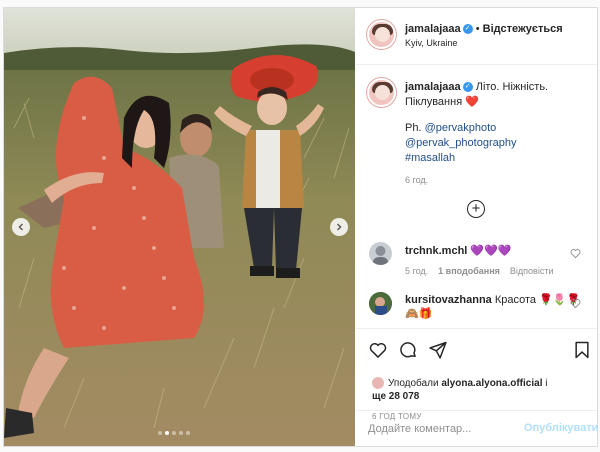 The width and height of the screenshot is (600, 452). I want to click on chevron-left-icon, so click(20, 227).